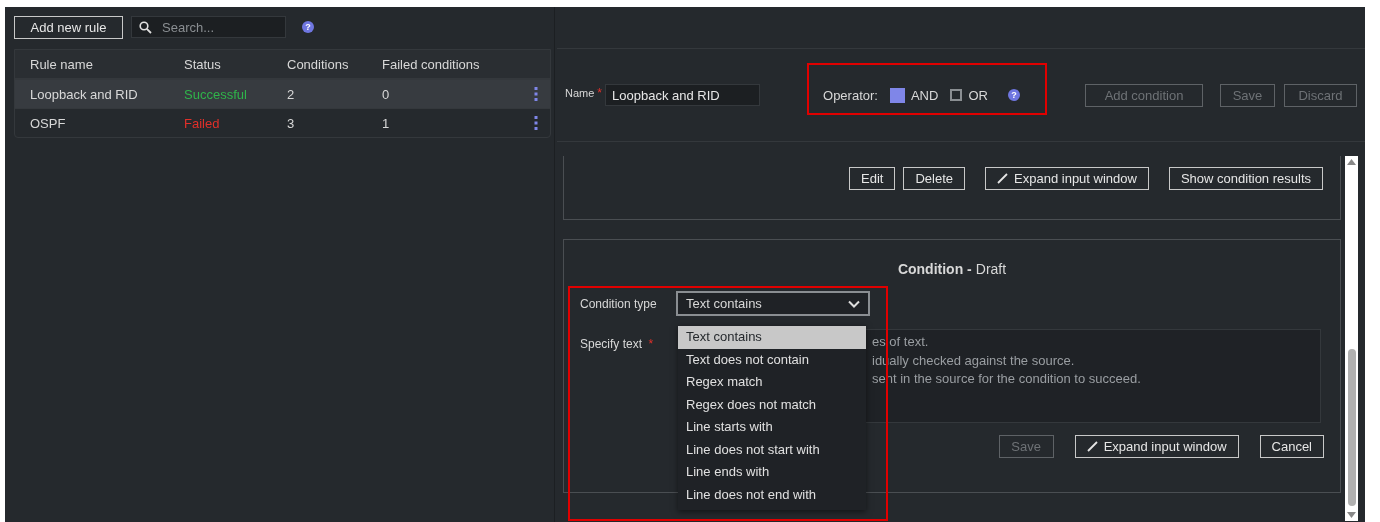  What do you see at coordinates (282, 94) in the screenshot?
I see `rule-row: Loopback and RID Successful 2 0` at bounding box center [282, 94].